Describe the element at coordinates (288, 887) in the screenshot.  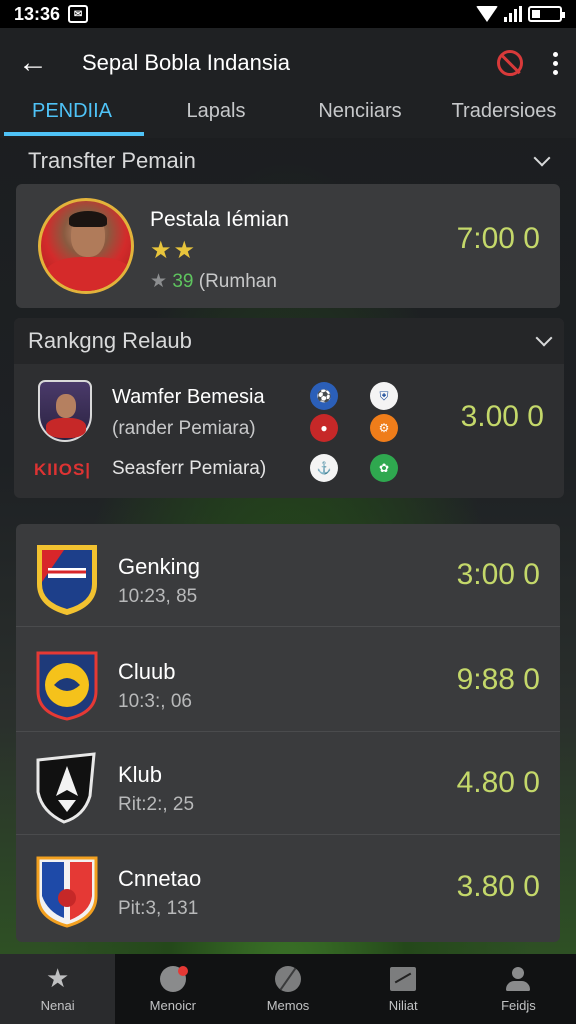
I see `list-item: Cnnetao Pit:3, 131 3.80 0` at that location.